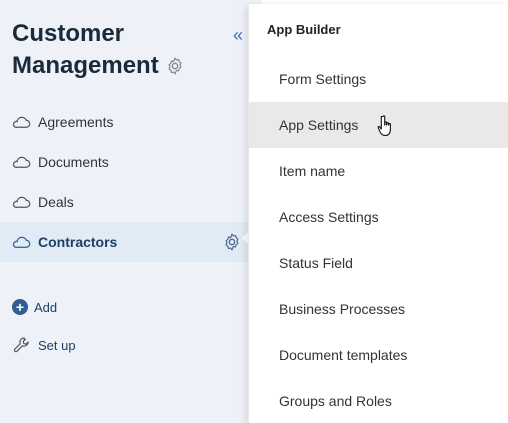  What do you see at coordinates (304, 29) in the screenshot?
I see `menu-header: App Builder` at bounding box center [304, 29].